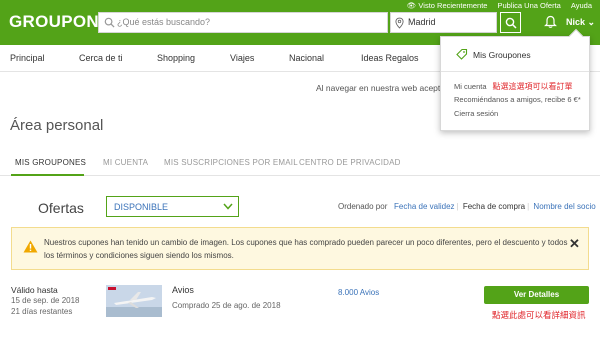 The image size is (600, 343). I want to click on search-button, so click(510, 22).